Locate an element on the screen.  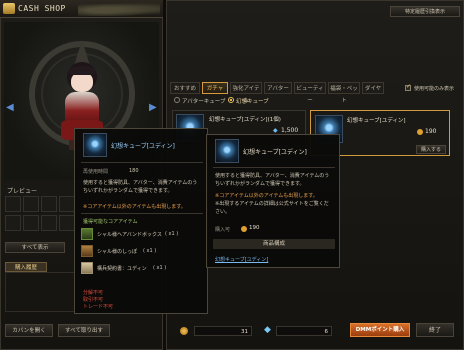
reward-name: シャル様ヘアバンドボックス is located at coordinates (129, 235).